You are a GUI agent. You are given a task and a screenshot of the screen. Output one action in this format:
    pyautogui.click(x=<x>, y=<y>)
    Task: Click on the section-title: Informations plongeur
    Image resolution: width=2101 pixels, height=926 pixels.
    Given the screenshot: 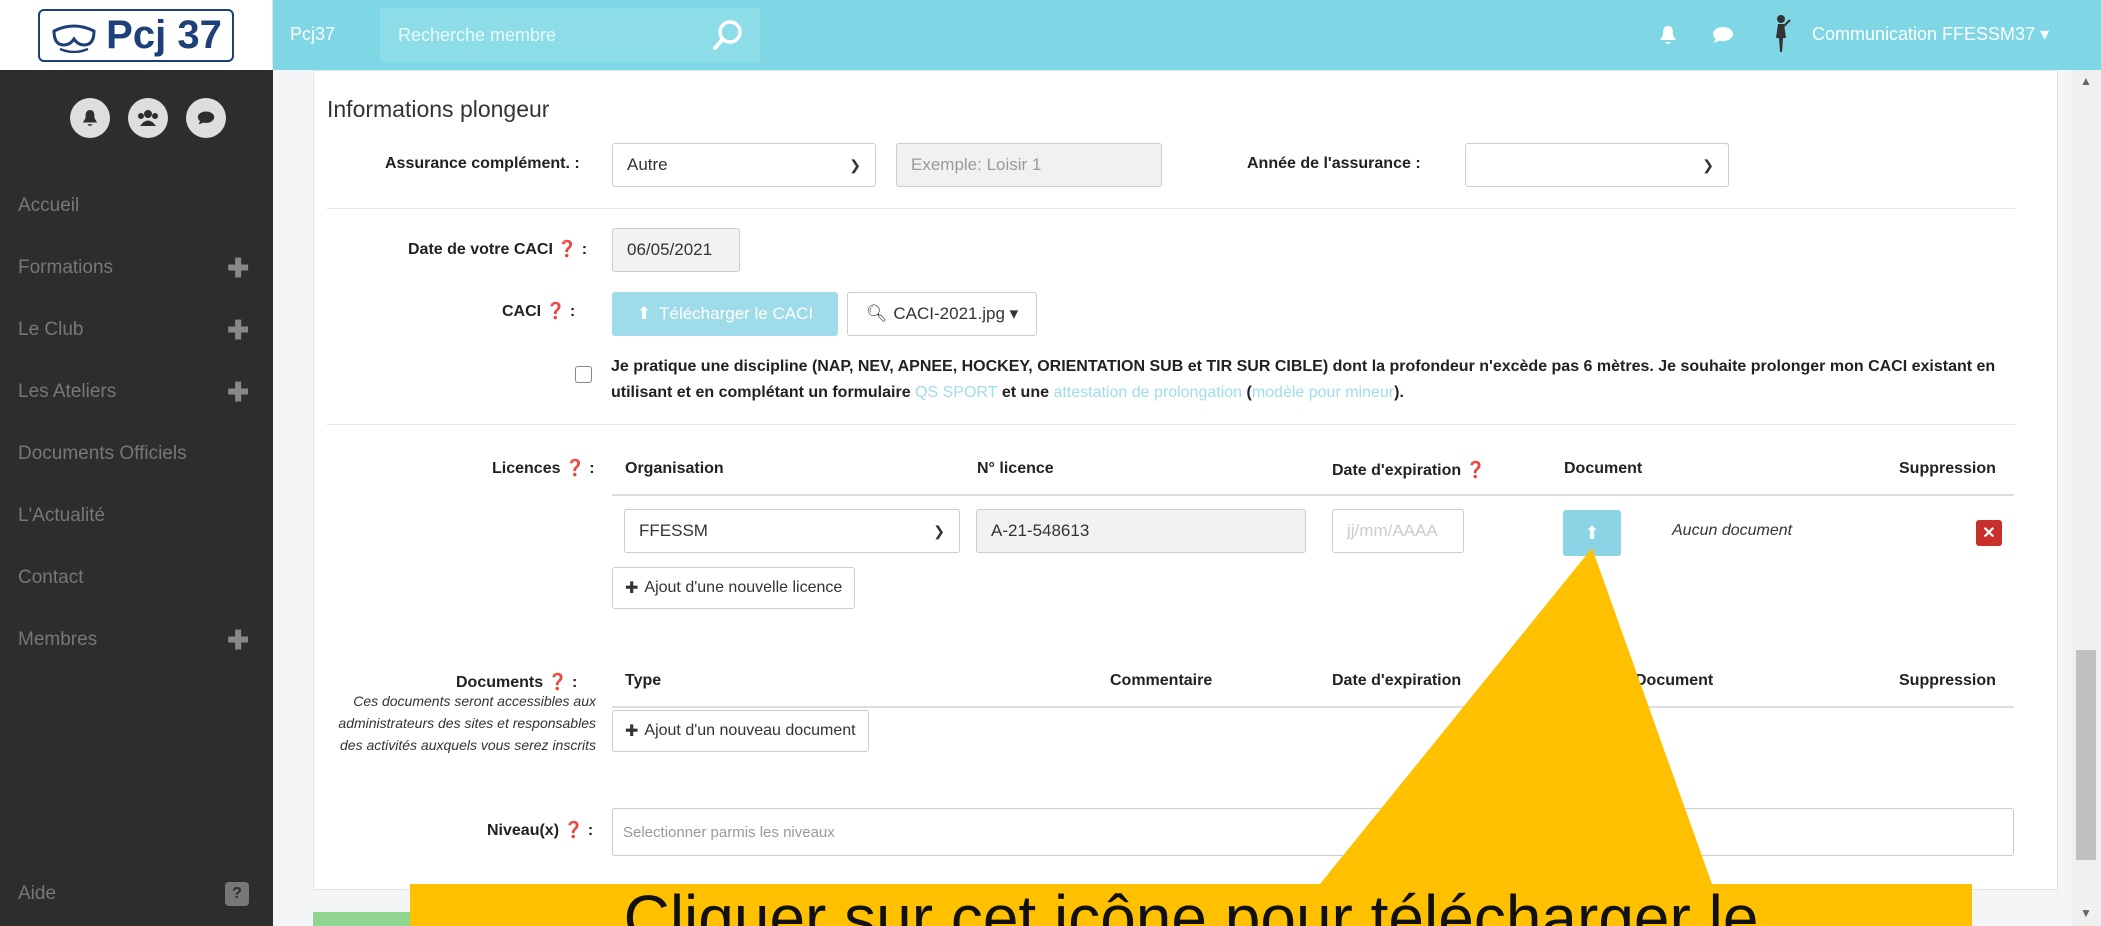 What is the action you would take?
    pyautogui.click(x=438, y=109)
    